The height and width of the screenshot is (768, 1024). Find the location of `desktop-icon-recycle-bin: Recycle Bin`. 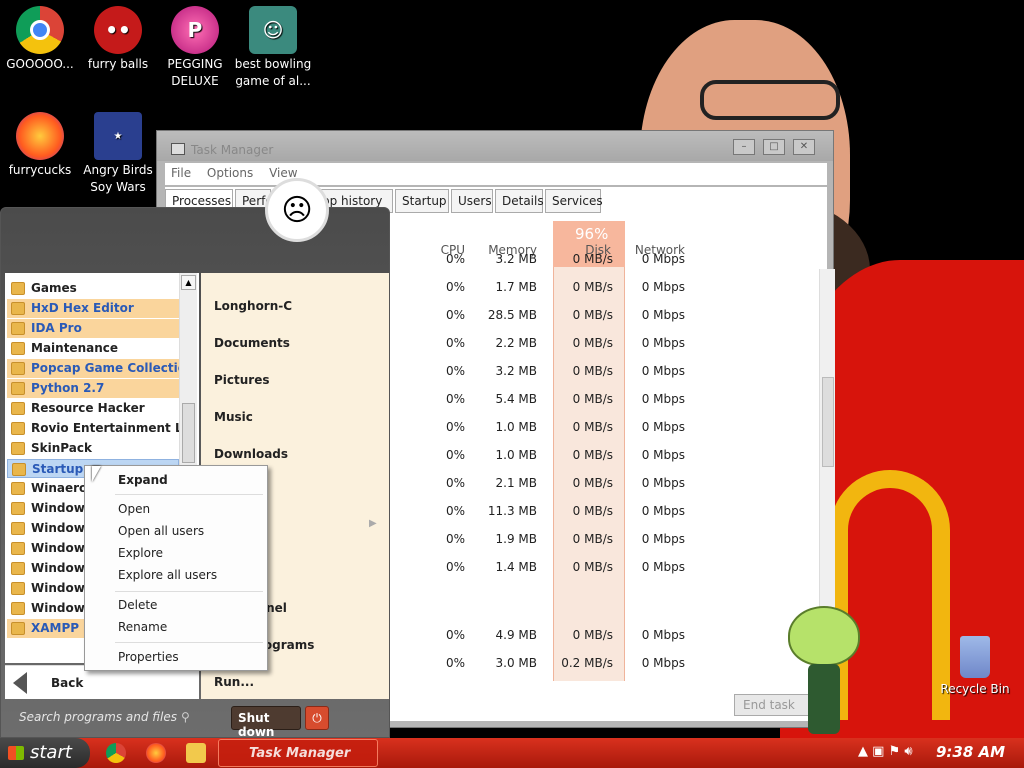

desktop-icon-recycle-bin: Recycle Bin is located at coordinates (975, 666).